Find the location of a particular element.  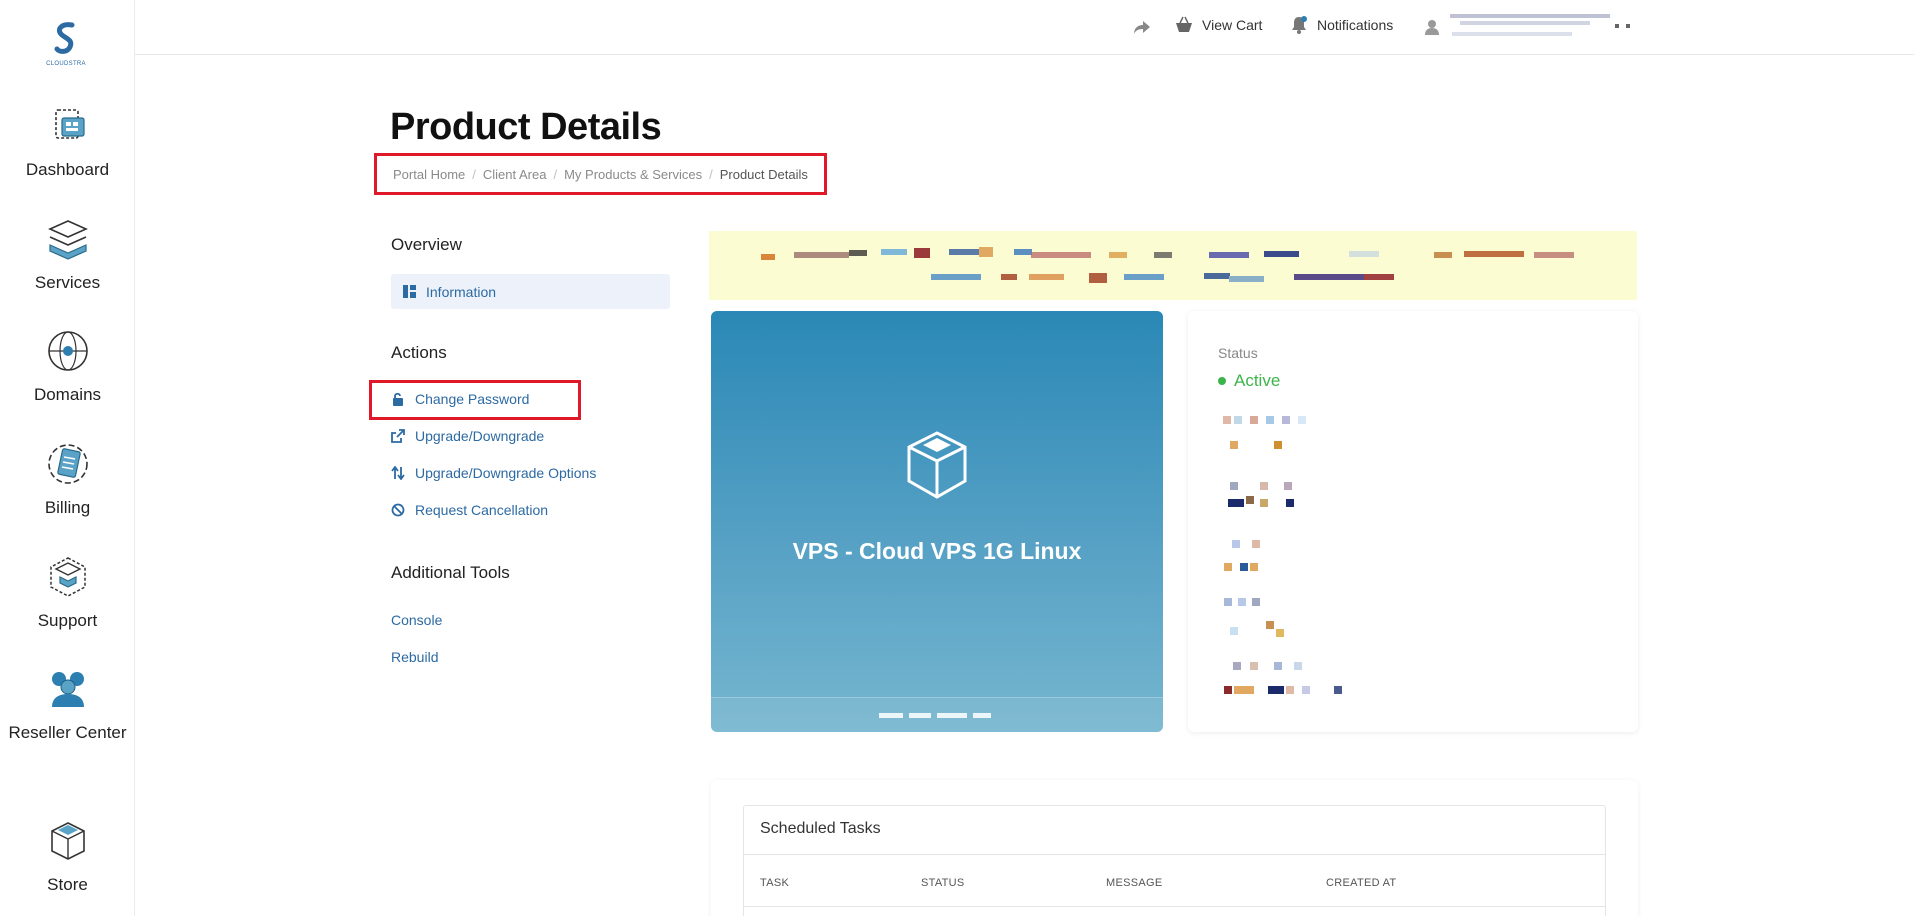

sidebar-item-domains: Domains is located at coordinates (67, 367).